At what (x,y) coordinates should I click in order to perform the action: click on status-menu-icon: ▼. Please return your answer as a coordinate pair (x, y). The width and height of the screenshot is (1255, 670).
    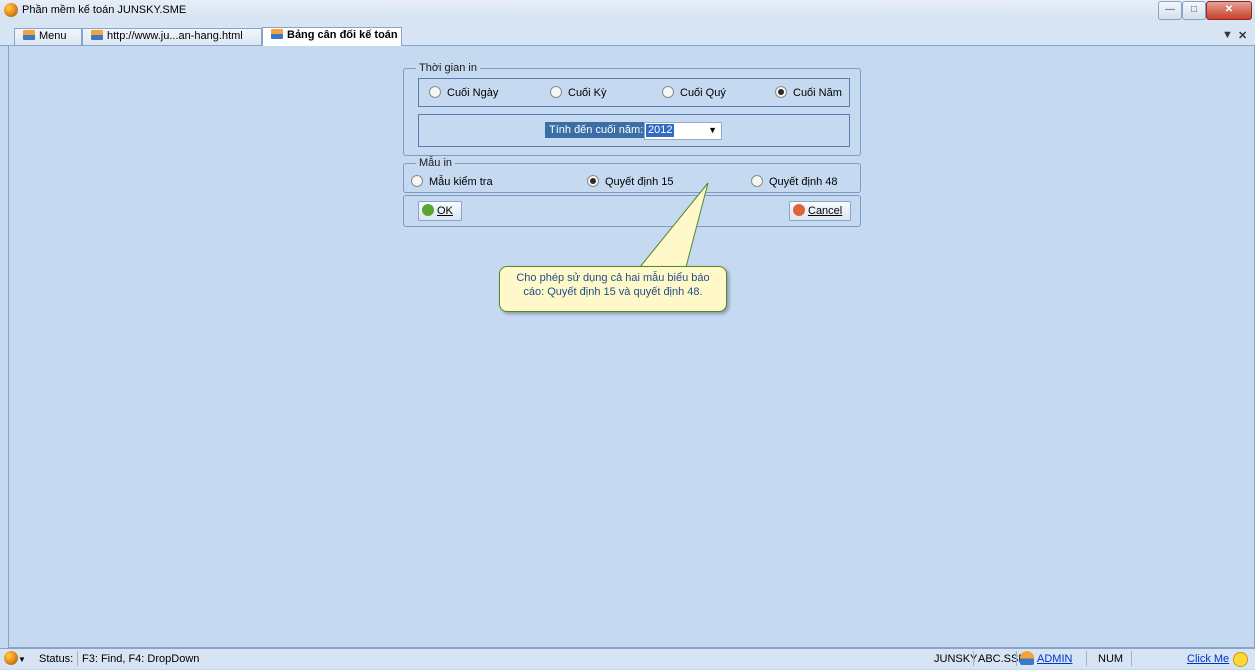
    Looking at the image, I should click on (15, 658).